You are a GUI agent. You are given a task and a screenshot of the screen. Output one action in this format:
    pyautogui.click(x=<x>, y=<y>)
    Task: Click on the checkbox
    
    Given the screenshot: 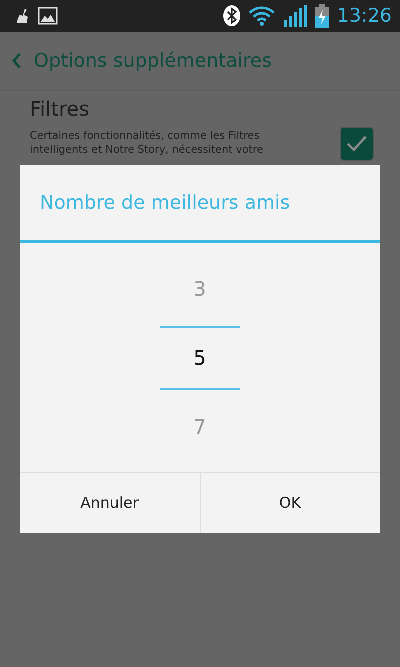 What is the action you would take?
    pyautogui.click(x=357, y=144)
    